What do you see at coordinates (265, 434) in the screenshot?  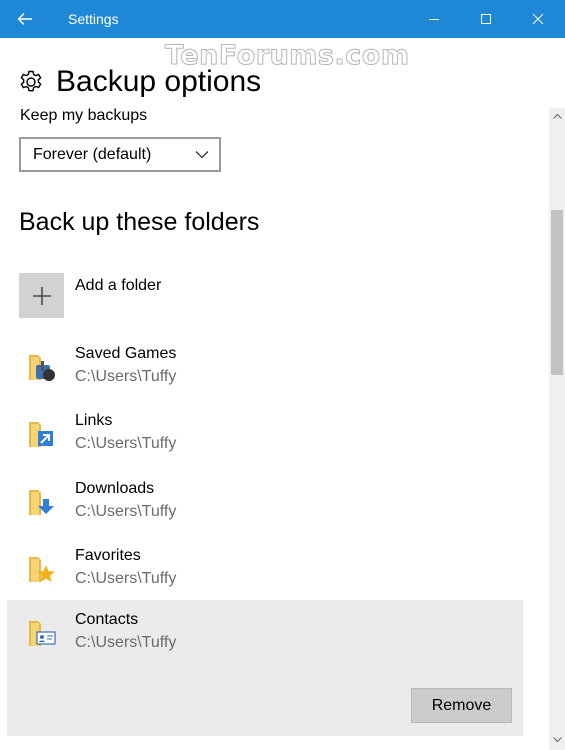 I see `folder-item-links: Links C:\Users\Tuffy` at bounding box center [265, 434].